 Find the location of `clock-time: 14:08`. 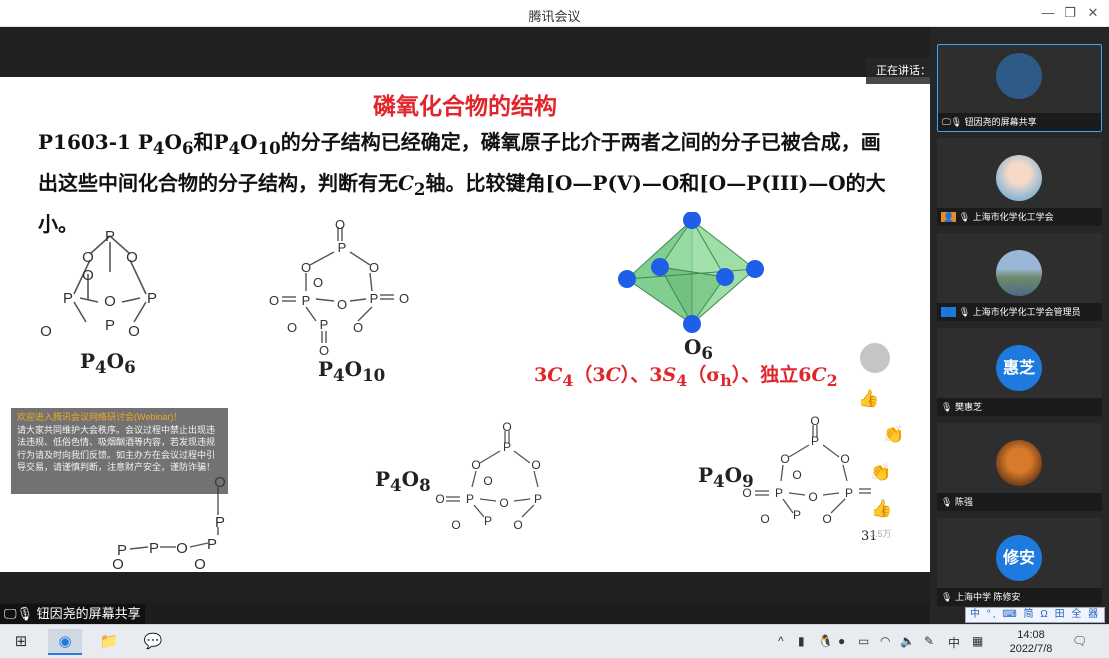

clock-time: 14:08 is located at coordinates (1031, 635).